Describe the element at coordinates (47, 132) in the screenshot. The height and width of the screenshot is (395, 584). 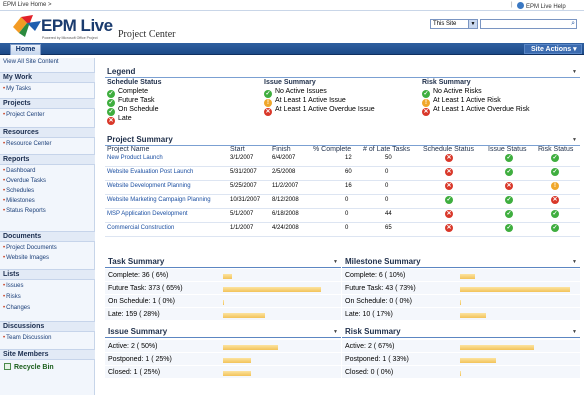
I see `section-resources: Resources` at that location.